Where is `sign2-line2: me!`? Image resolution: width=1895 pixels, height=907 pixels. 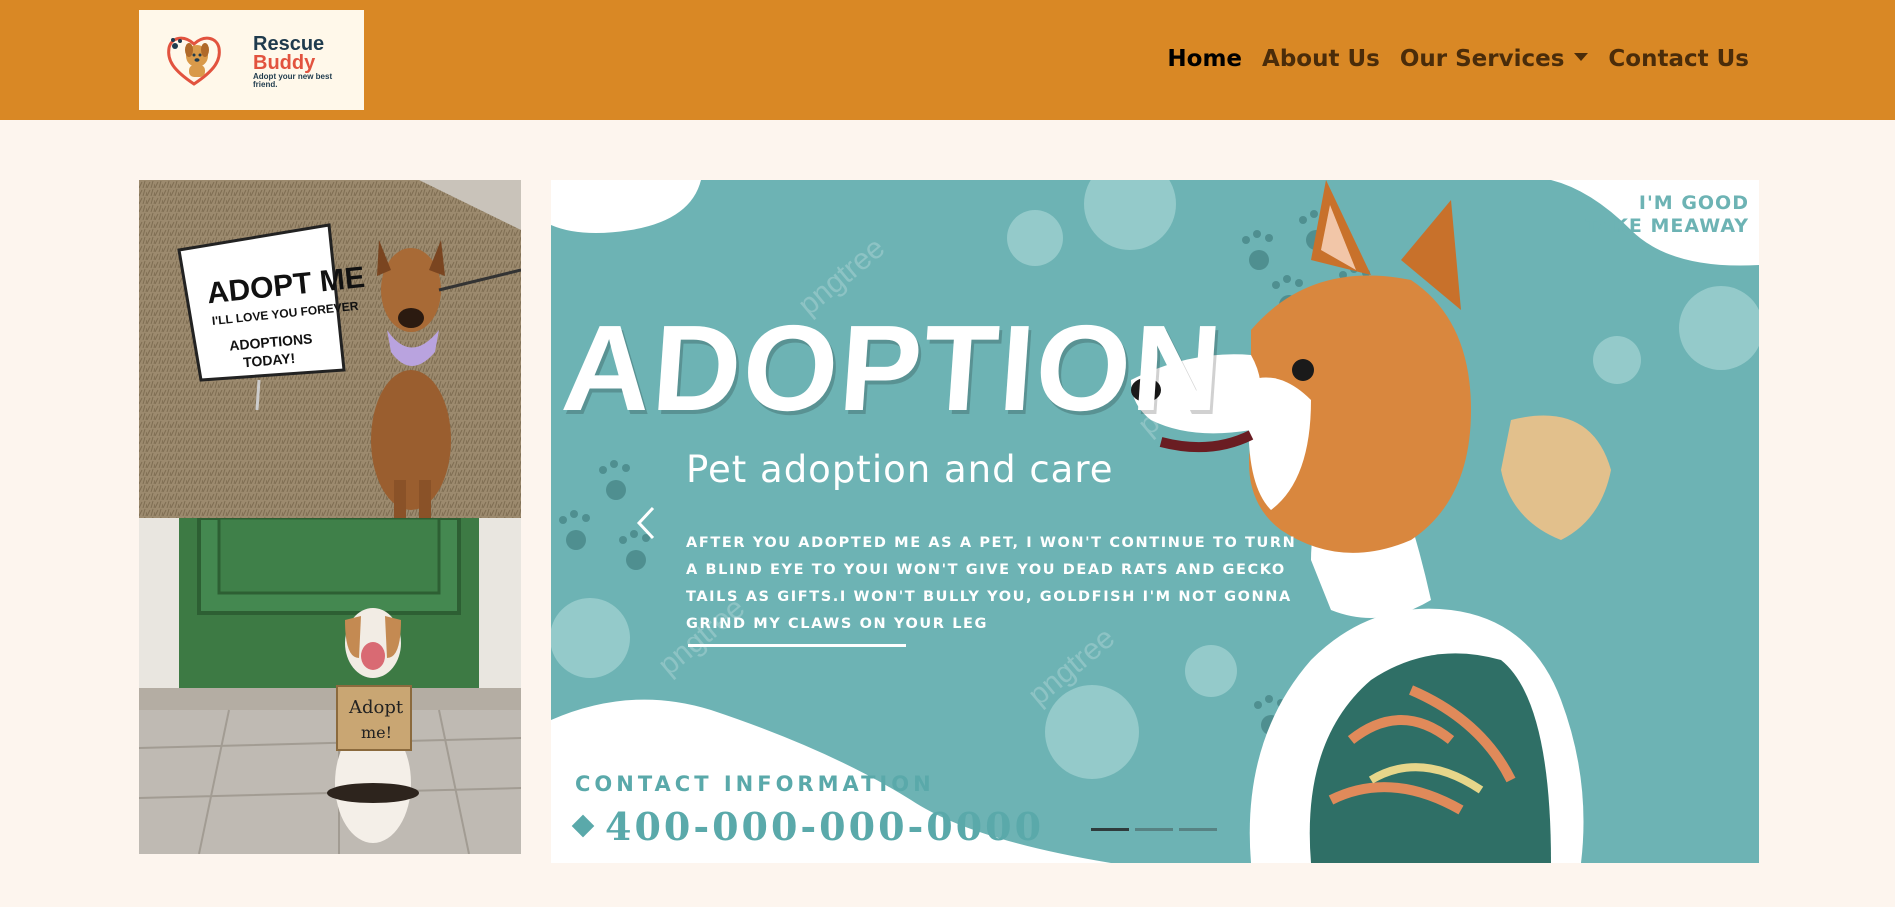 sign2-line2: me! is located at coordinates (376, 732).